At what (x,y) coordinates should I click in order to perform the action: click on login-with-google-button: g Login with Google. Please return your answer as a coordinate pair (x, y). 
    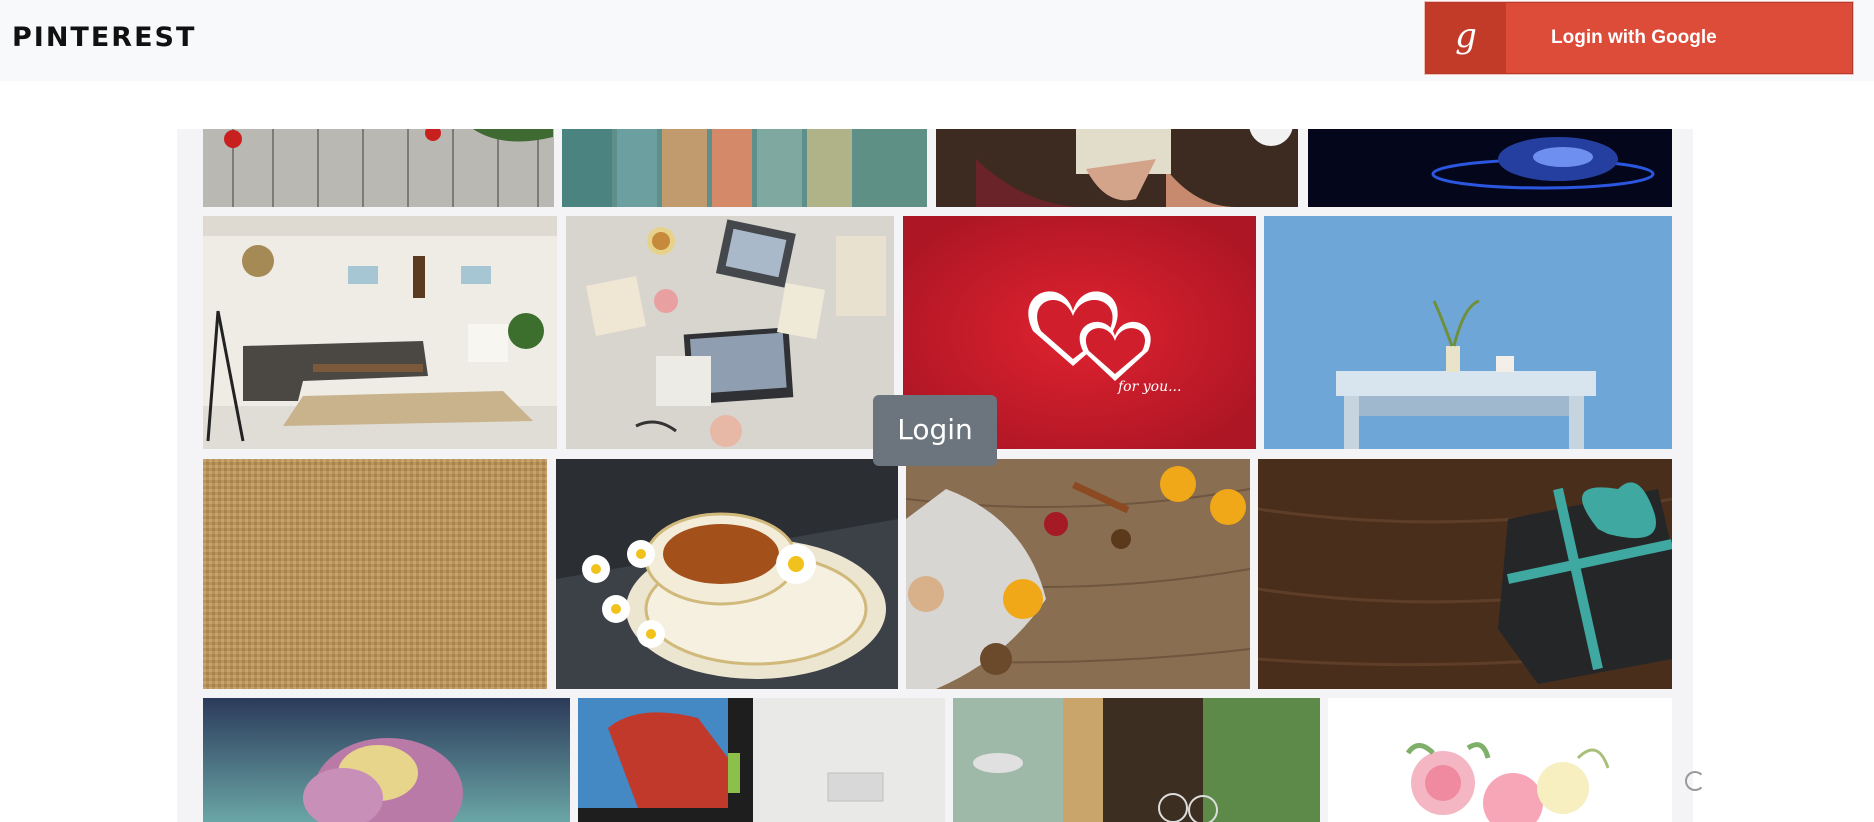
    Looking at the image, I should click on (1639, 38).